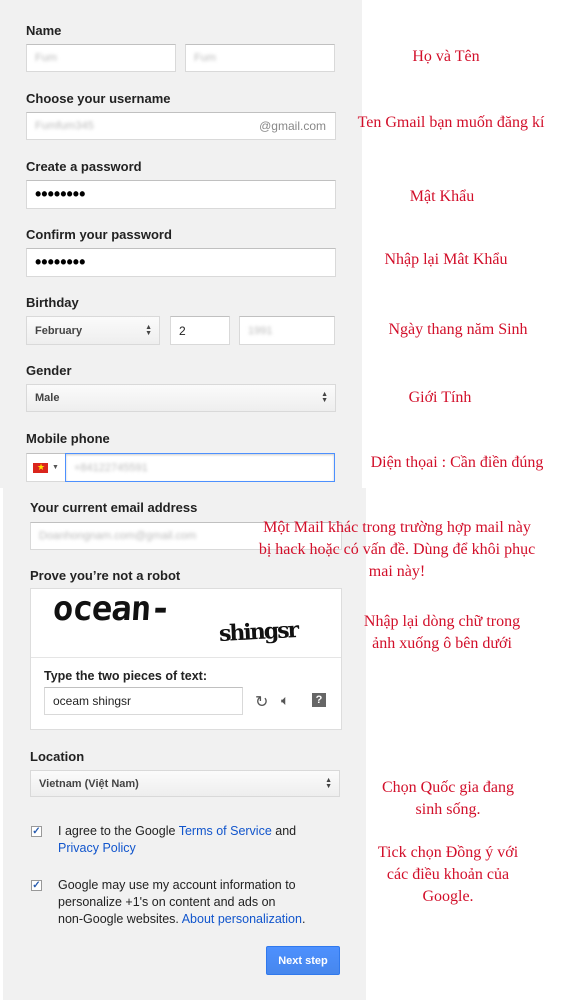  Describe the element at coordinates (114, 507) in the screenshot. I see `current-email-label: Your current email address` at that location.